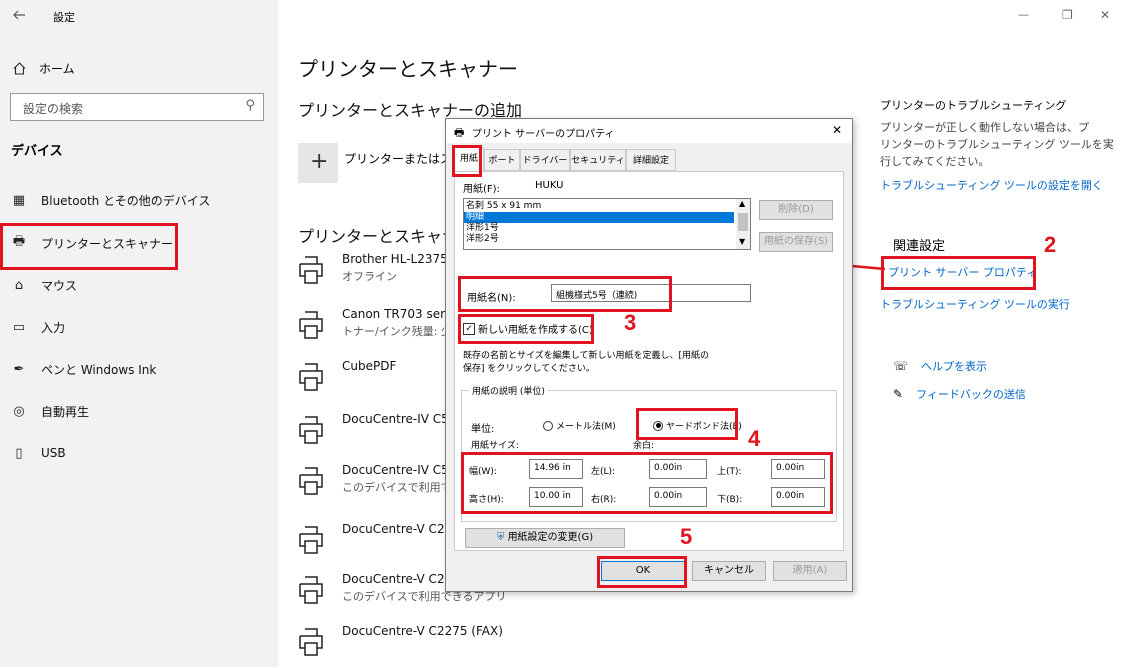 This screenshot has width=1126, height=668. Describe the element at coordinates (586, 427) in the screenshot. I see `metric-label: メートル法(M)` at that location.